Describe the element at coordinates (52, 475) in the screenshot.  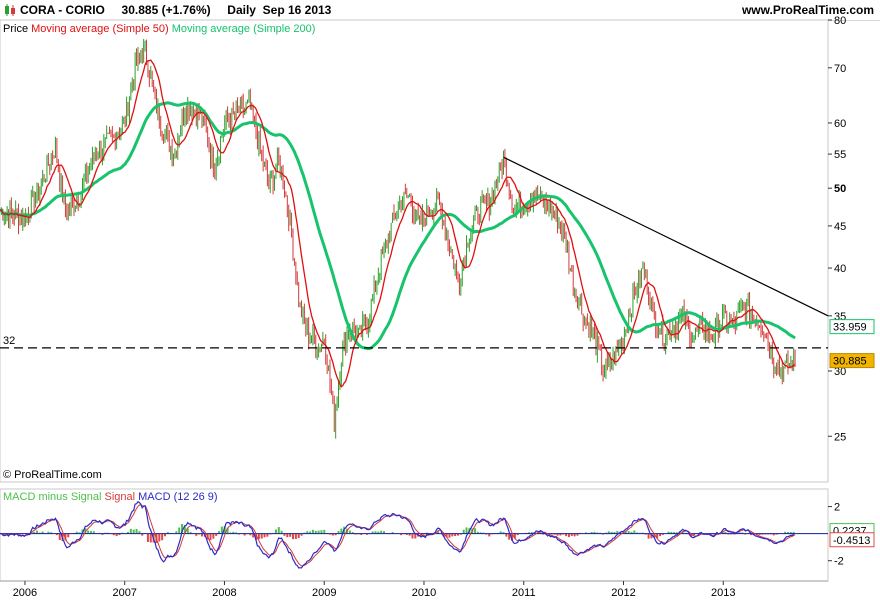
I see `watermark: © ProRealTime.com` at that location.